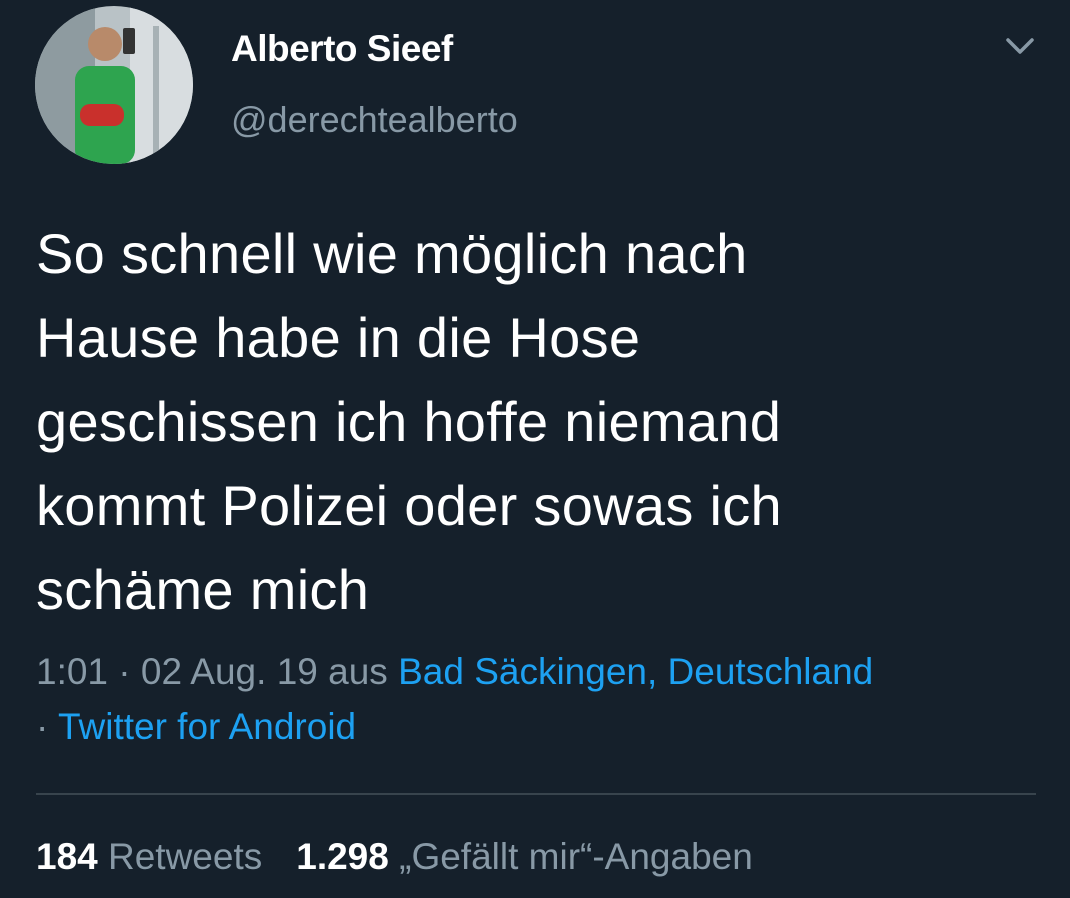 This screenshot has width=1070, height=898. I want to click on tweet-location-link: Bad Säckingen, Deutschland, so click(635, 671).